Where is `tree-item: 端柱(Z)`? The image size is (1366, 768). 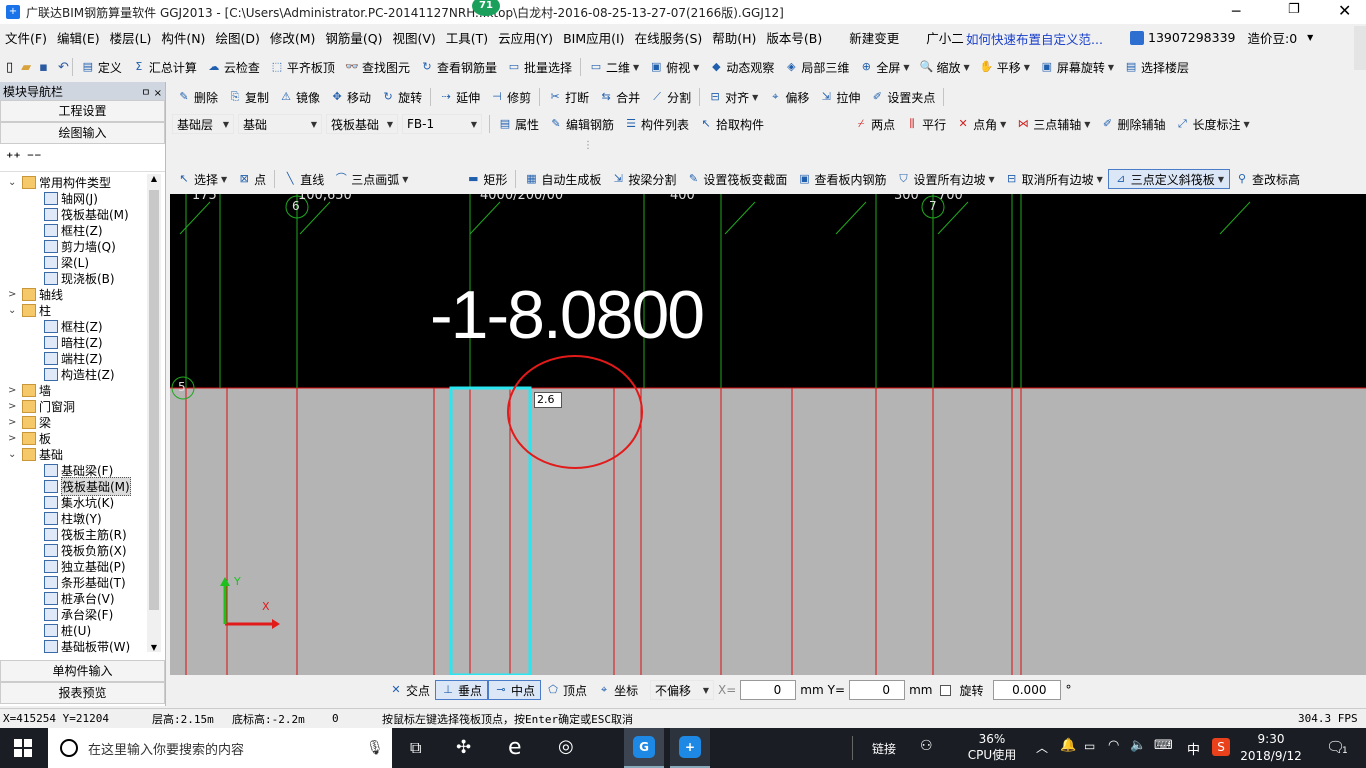 tree-item: 端柱(Z) is located at coordinates (75, 358).